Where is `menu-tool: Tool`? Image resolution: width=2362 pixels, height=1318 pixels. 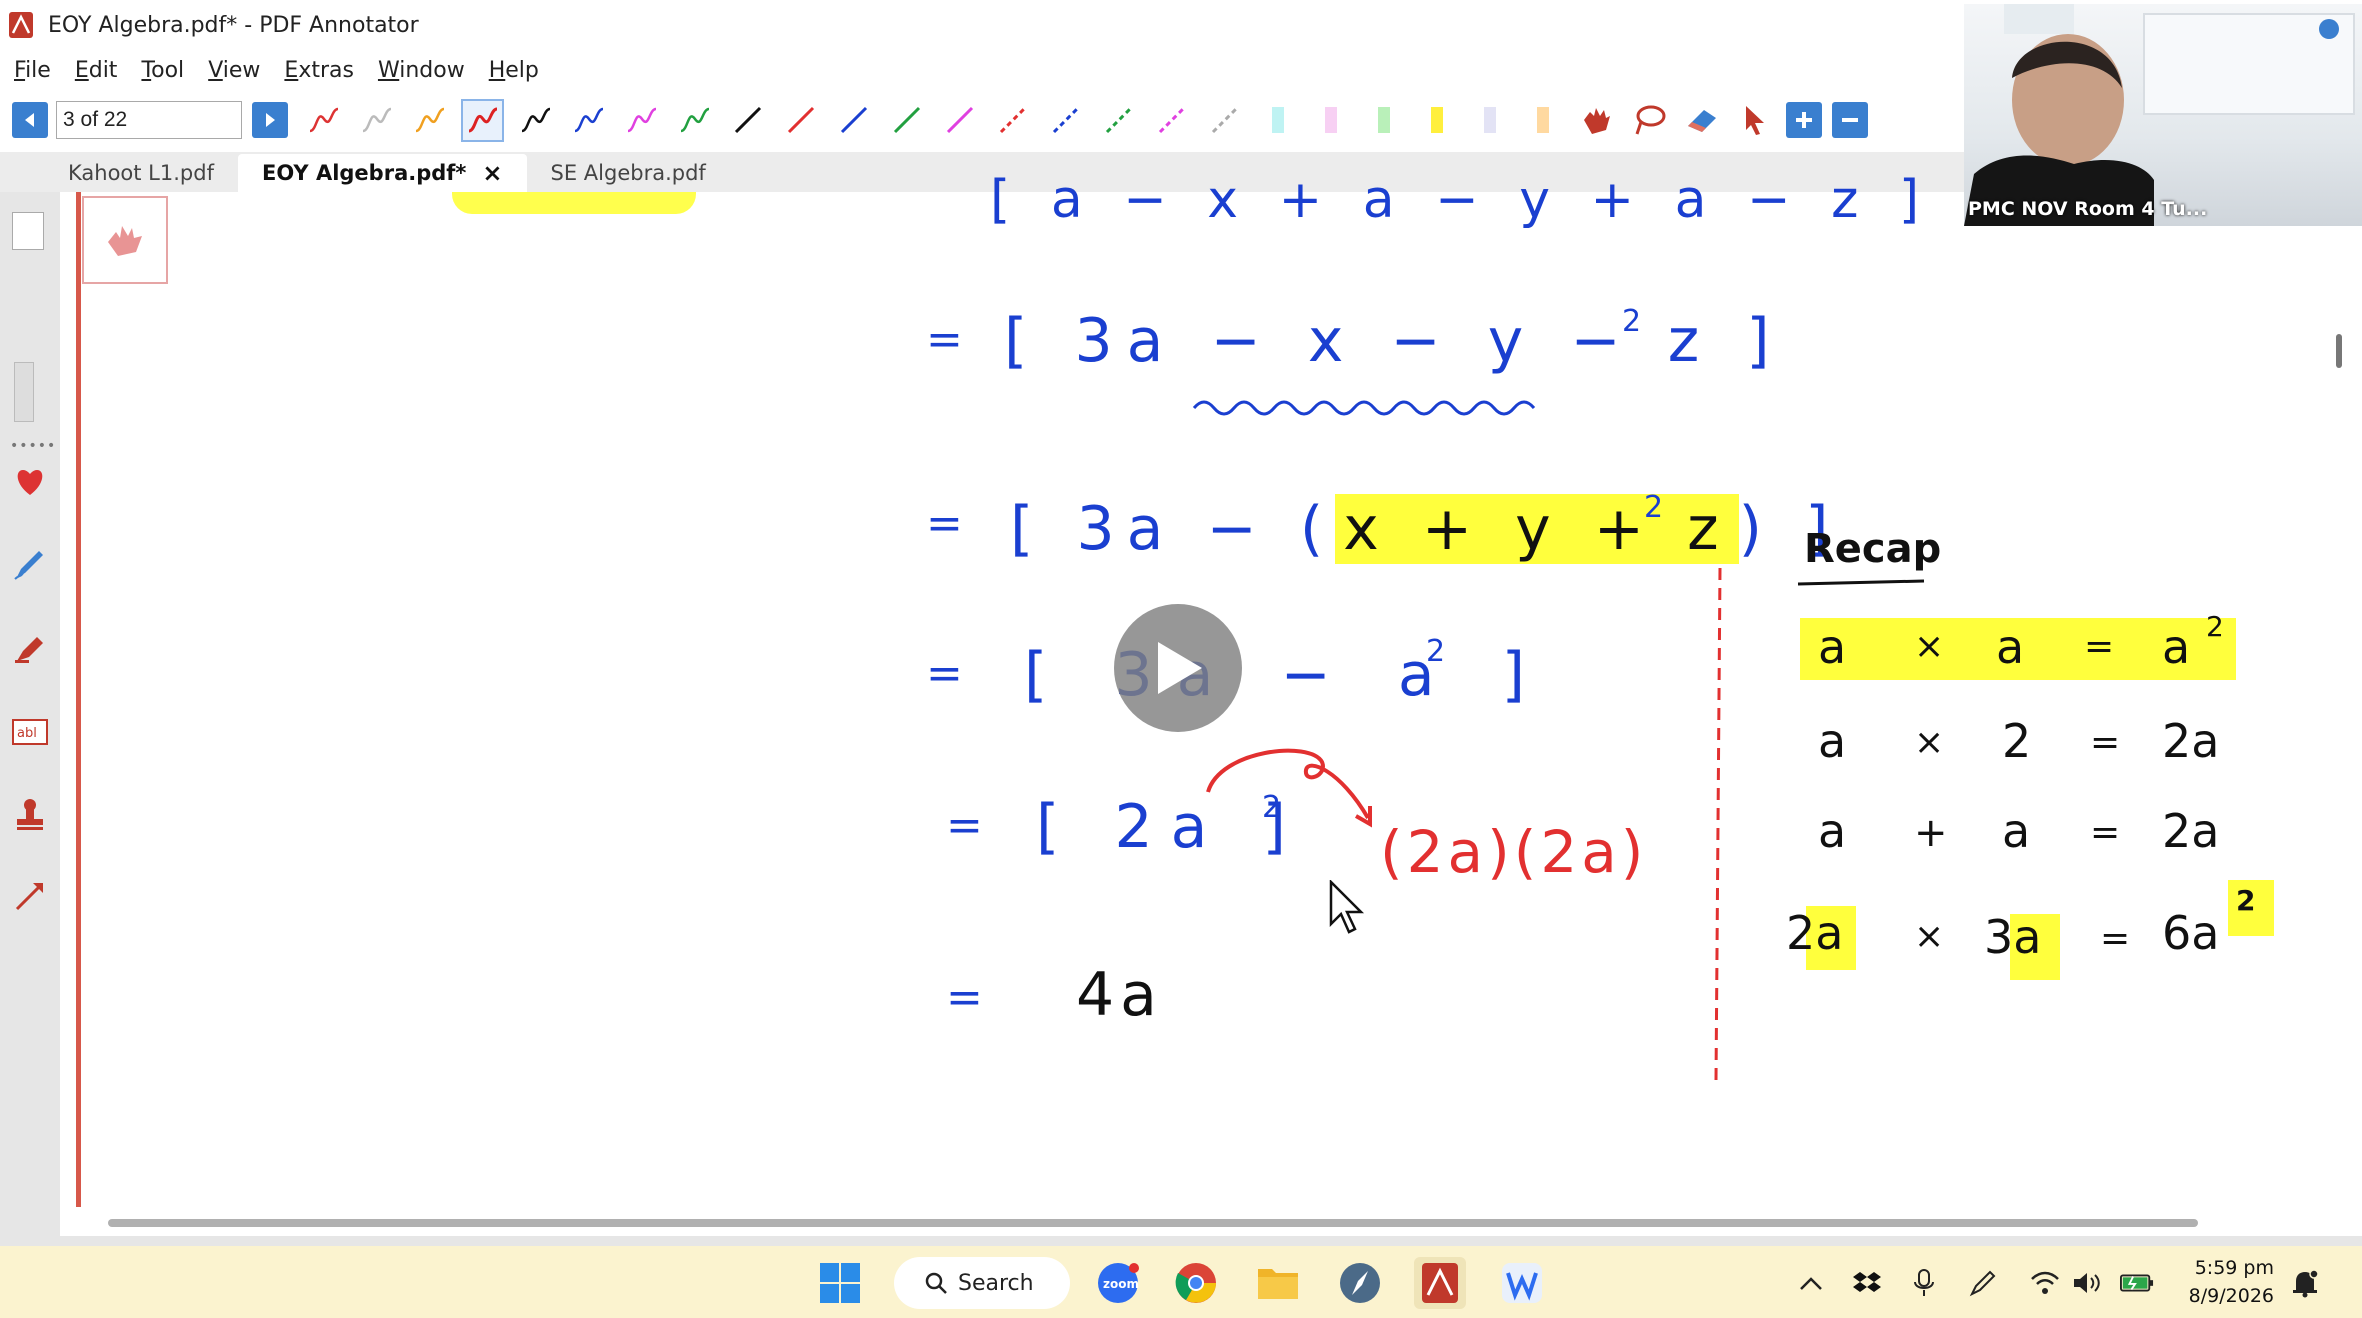 menu-tool: Tool is located at coordinates (162, 70).